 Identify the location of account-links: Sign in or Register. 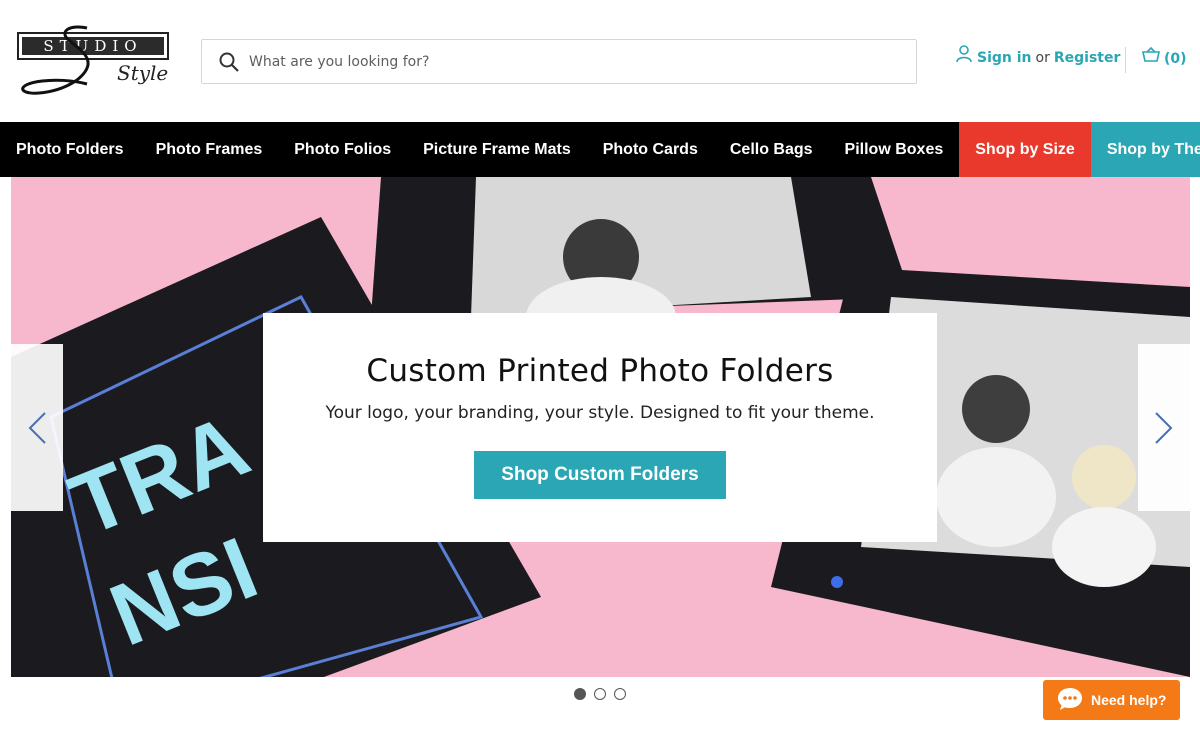
(1038, 56).